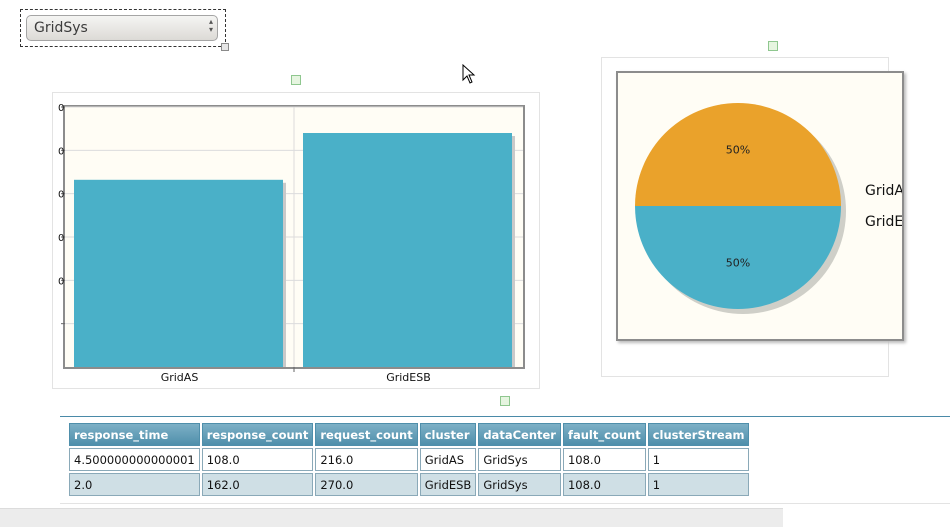 Image resolution: width=950 pixels, height=527 pixels. I want to click on bar-x-label: GridESB, so click(408, 377).